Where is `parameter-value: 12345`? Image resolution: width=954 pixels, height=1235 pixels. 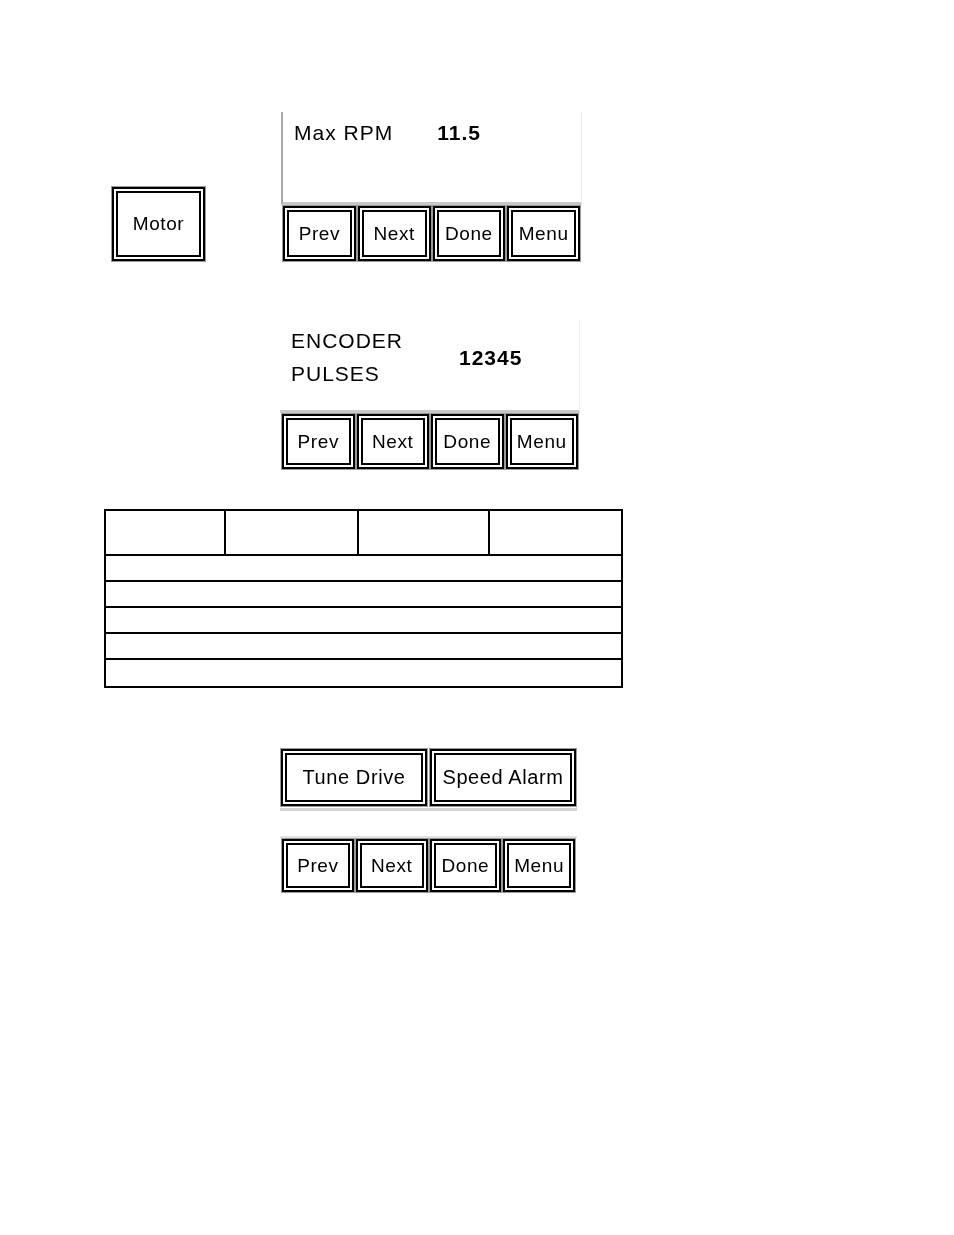 parameter-value: 12345 is located at coordinates (491, 357).